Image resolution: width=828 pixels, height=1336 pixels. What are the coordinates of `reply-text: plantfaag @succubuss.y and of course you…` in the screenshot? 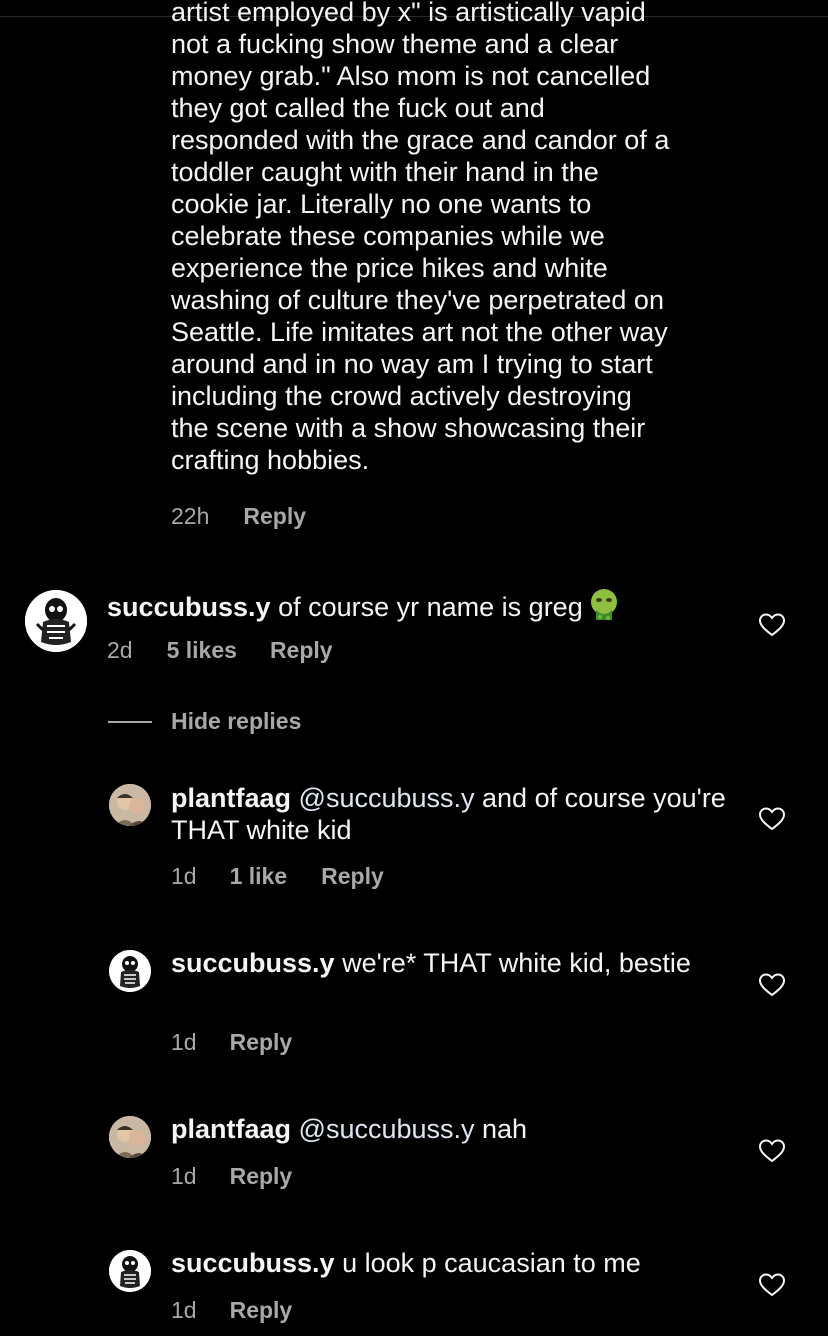 It's located at (451, 814).